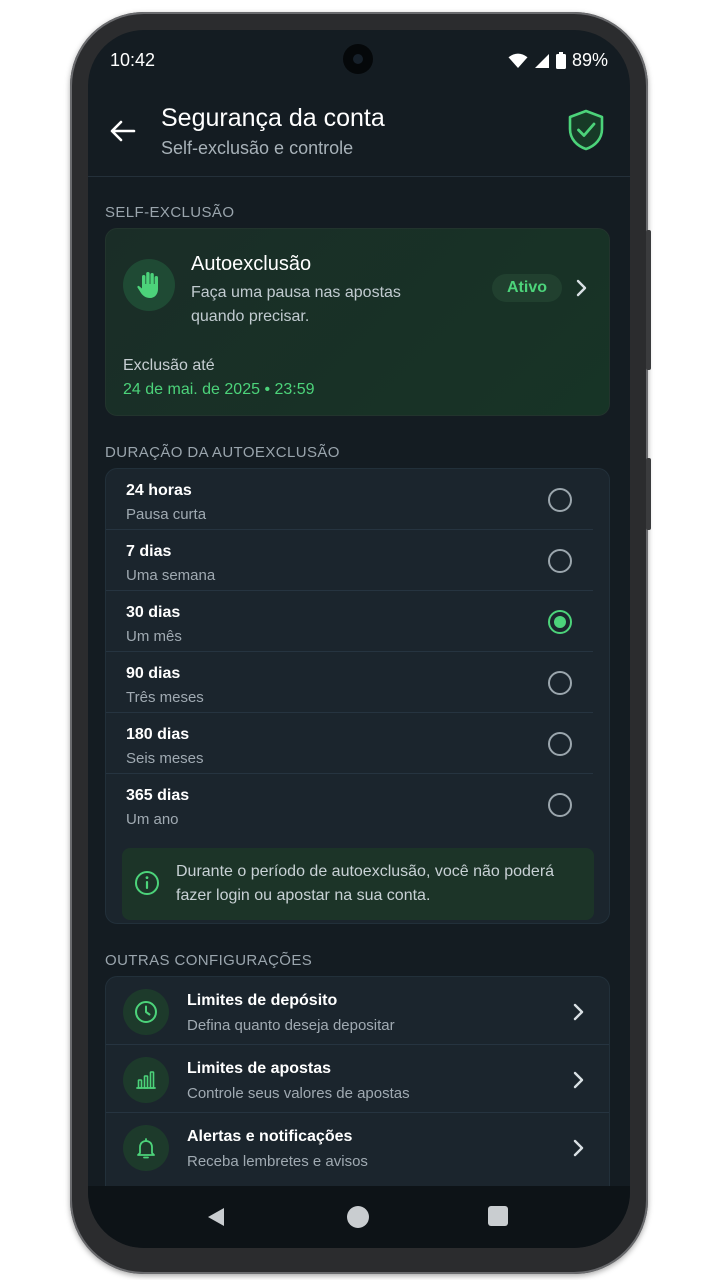 This screenshot has height=1280, width=720. What do you see at coordinates (518, 60) in the screenshot?
I see `wifi-icon` at bounding box center [518, 60].